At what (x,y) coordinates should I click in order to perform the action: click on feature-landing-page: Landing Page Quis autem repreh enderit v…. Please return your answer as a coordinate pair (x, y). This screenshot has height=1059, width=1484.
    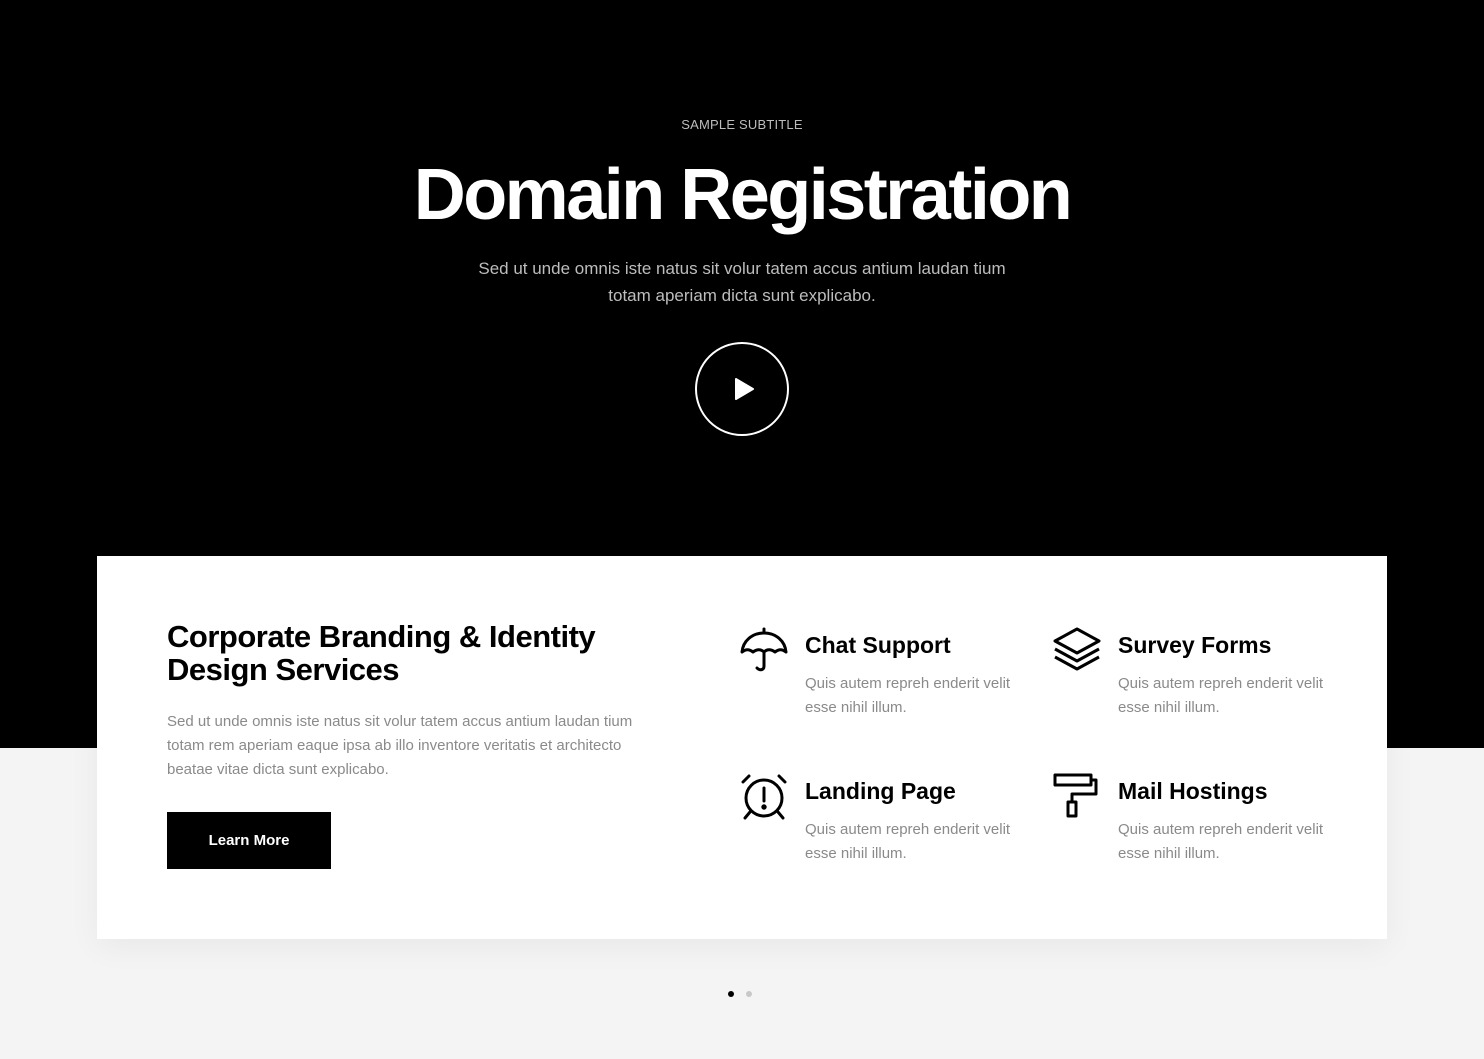
    Looking at the image, I should click on (879, 827).